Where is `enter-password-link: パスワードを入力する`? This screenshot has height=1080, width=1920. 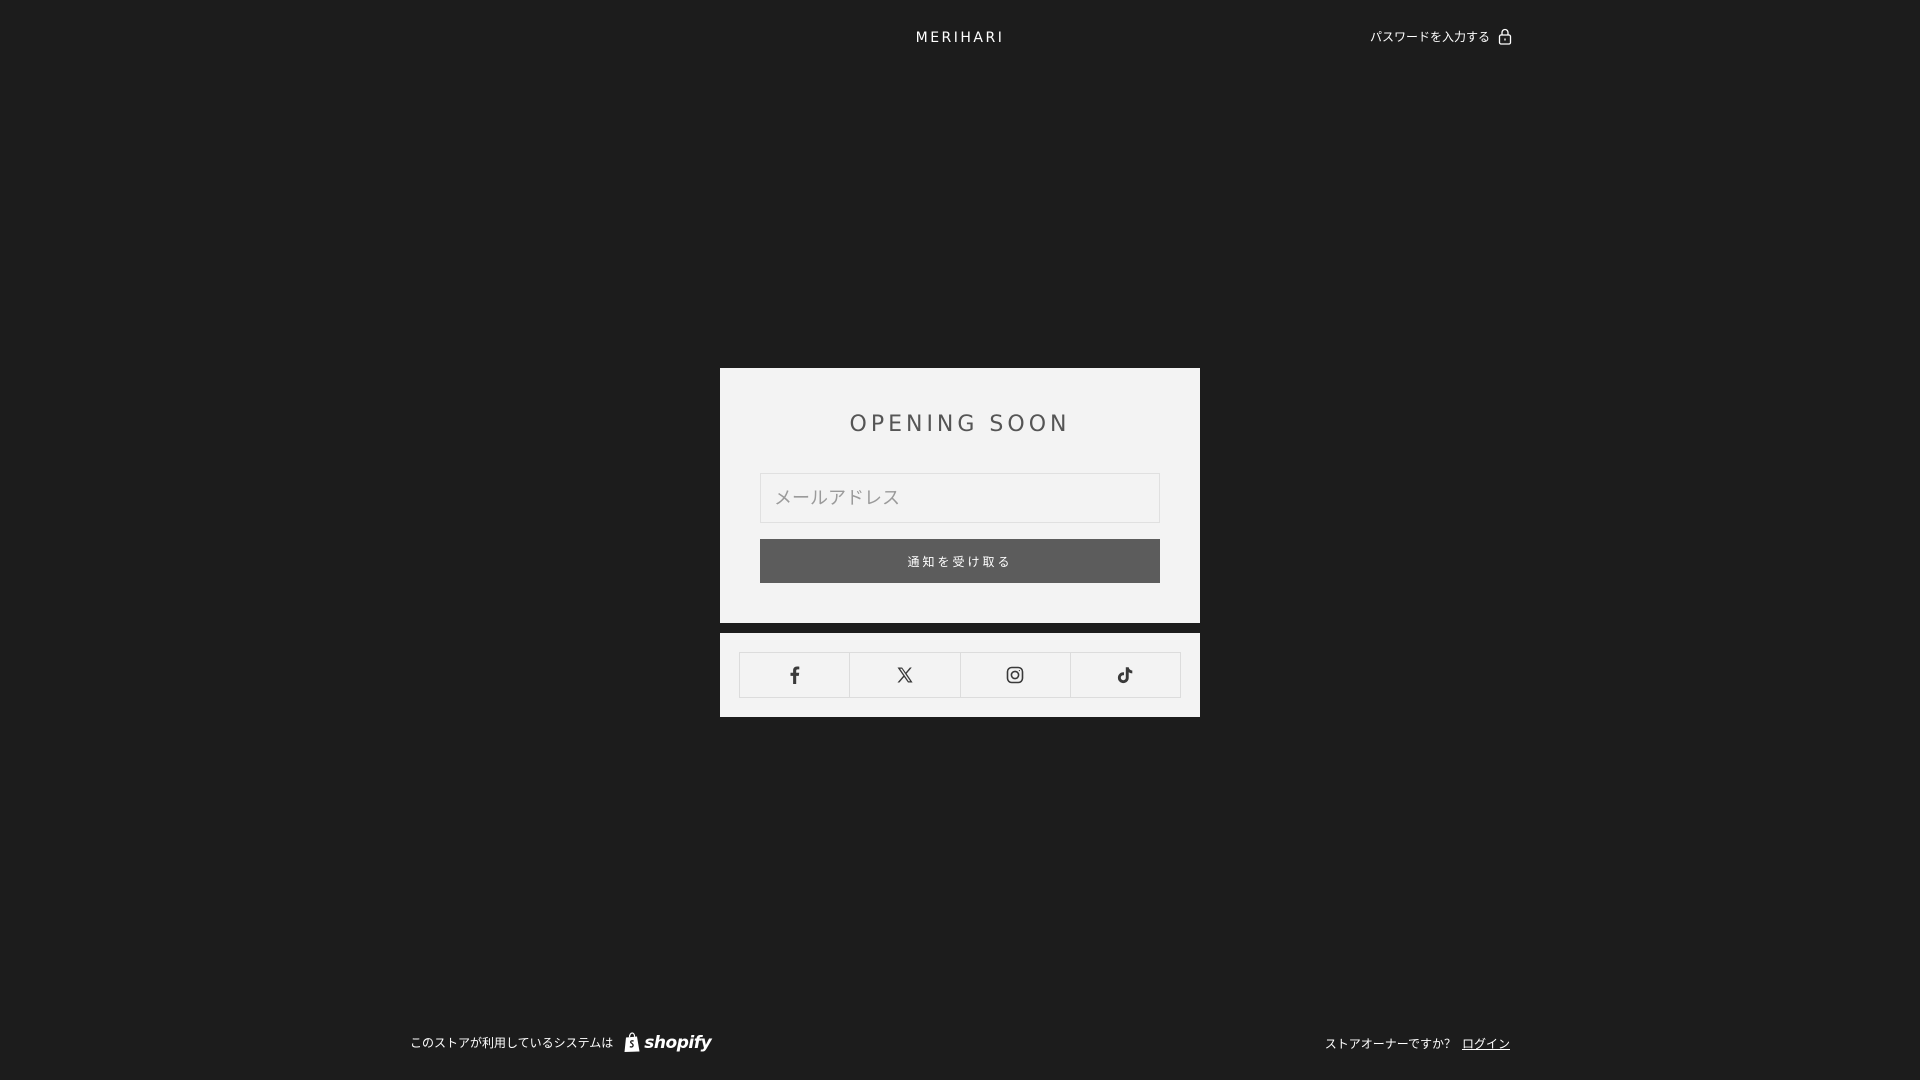 enter-password-link: パスワードを入力する is located at coordinates (1441, 36).